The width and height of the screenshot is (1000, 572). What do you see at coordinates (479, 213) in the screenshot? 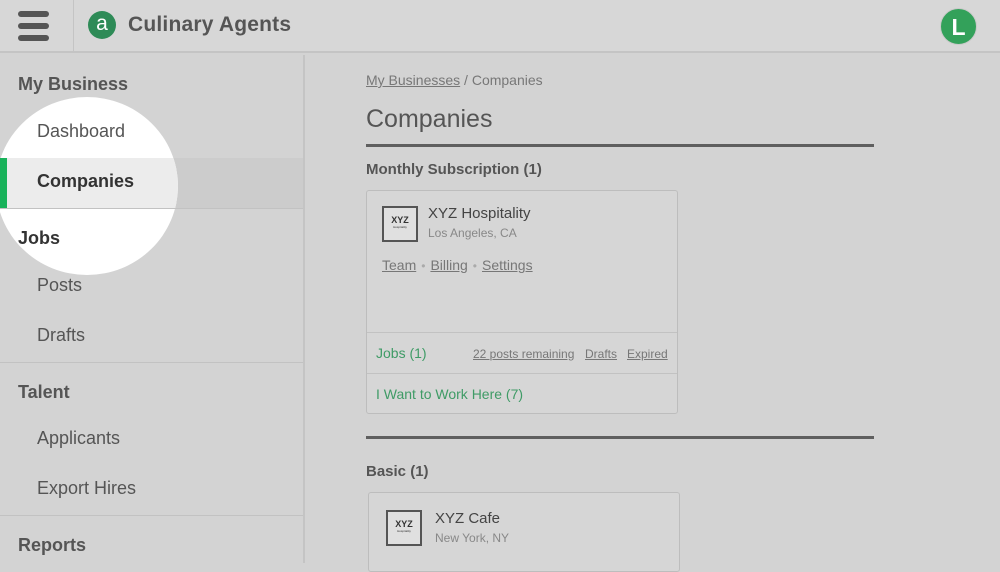
I see `company-name: XYZ Hospitality` at bounding box center [479, 213].